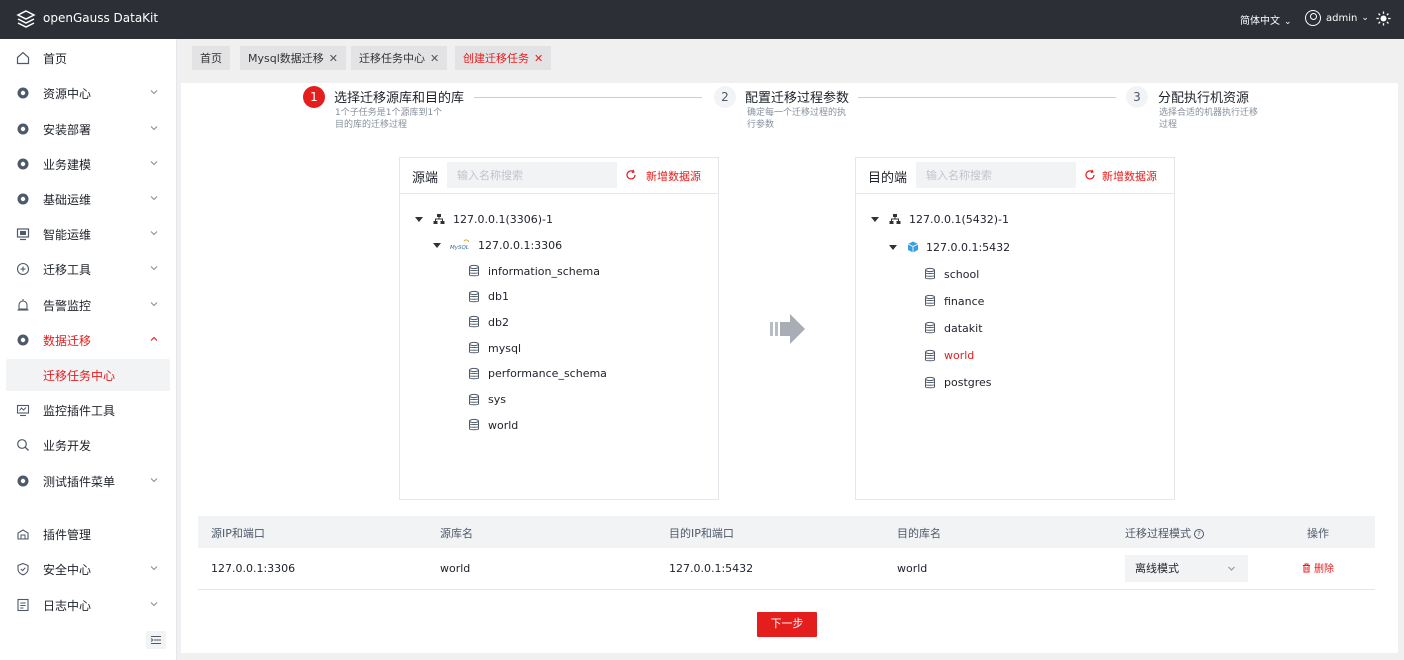 The image size is (1404, 660). What do you see at coordinates (494, 348) in the screenshot?
I see `source-database-node: mysql` at bounding box center [494, 348].